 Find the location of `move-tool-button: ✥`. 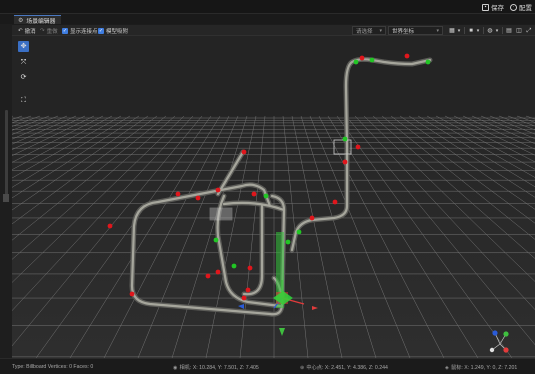

move-tool-button: ✥ is located at coordinates (23, 46).